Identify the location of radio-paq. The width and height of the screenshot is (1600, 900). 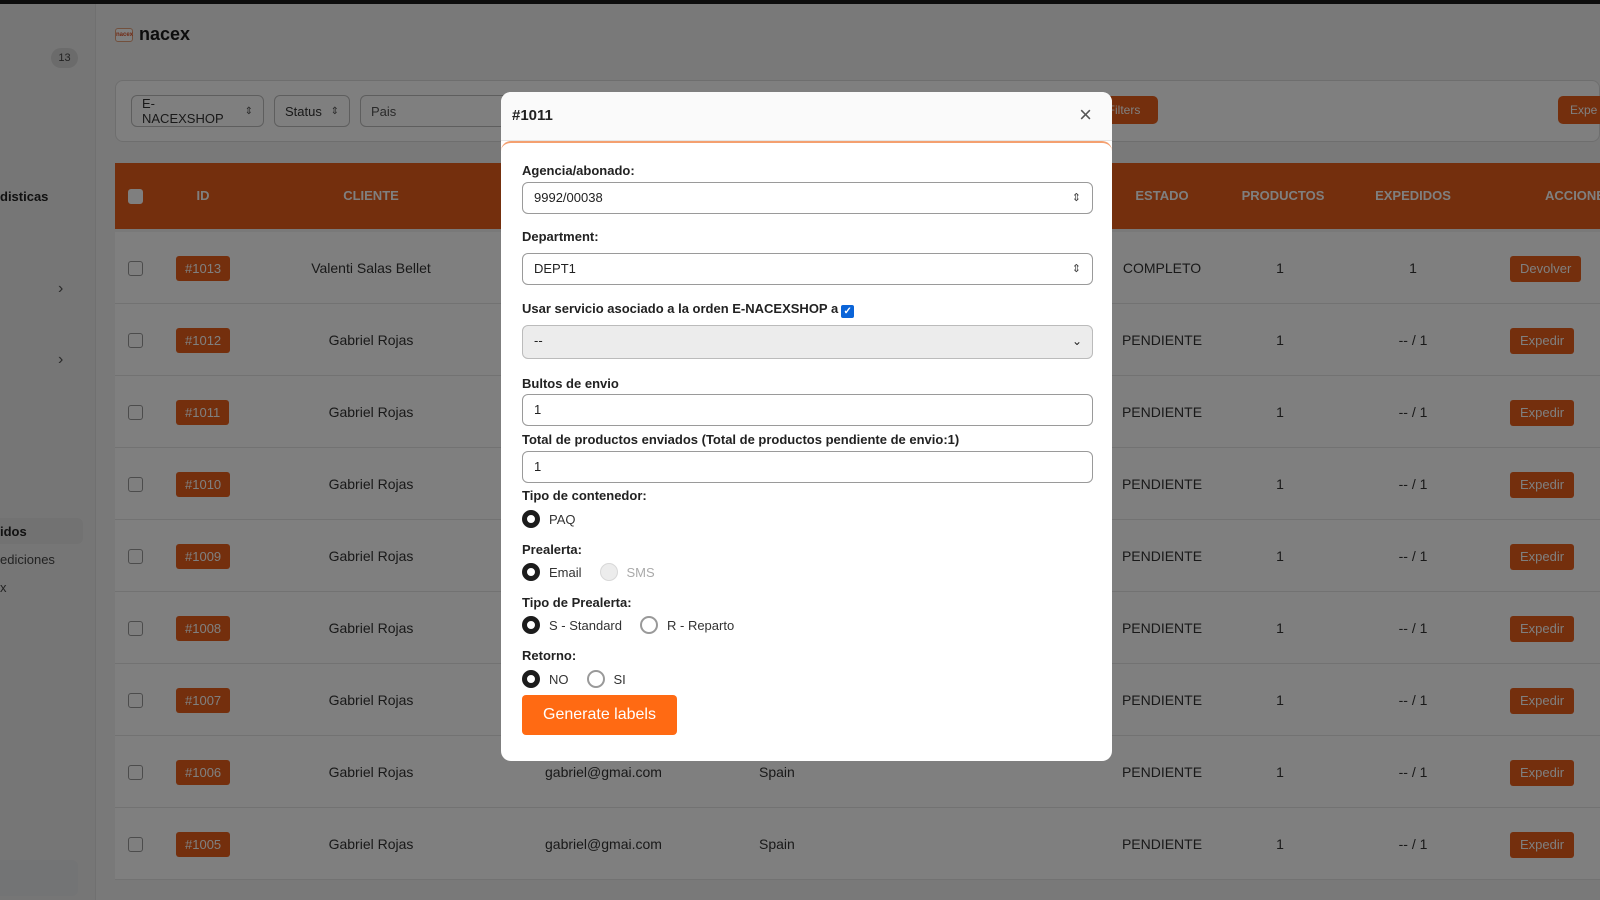
(531, 519).